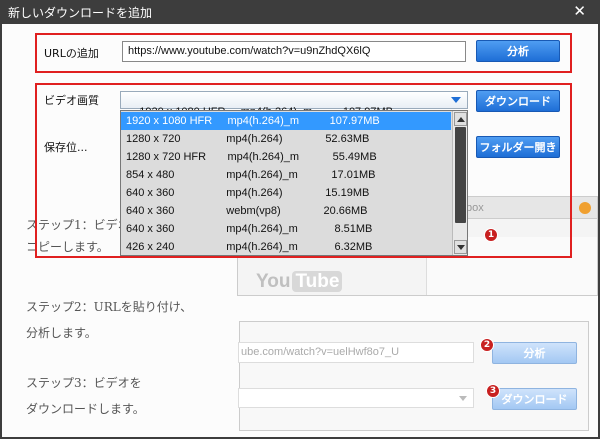 Image resolution: width=600 pixels, height=439 pixels. Describe the element at coordinates (317, 281) in the screenshot. I see `youtube-logo-tube: Tube` at that location.